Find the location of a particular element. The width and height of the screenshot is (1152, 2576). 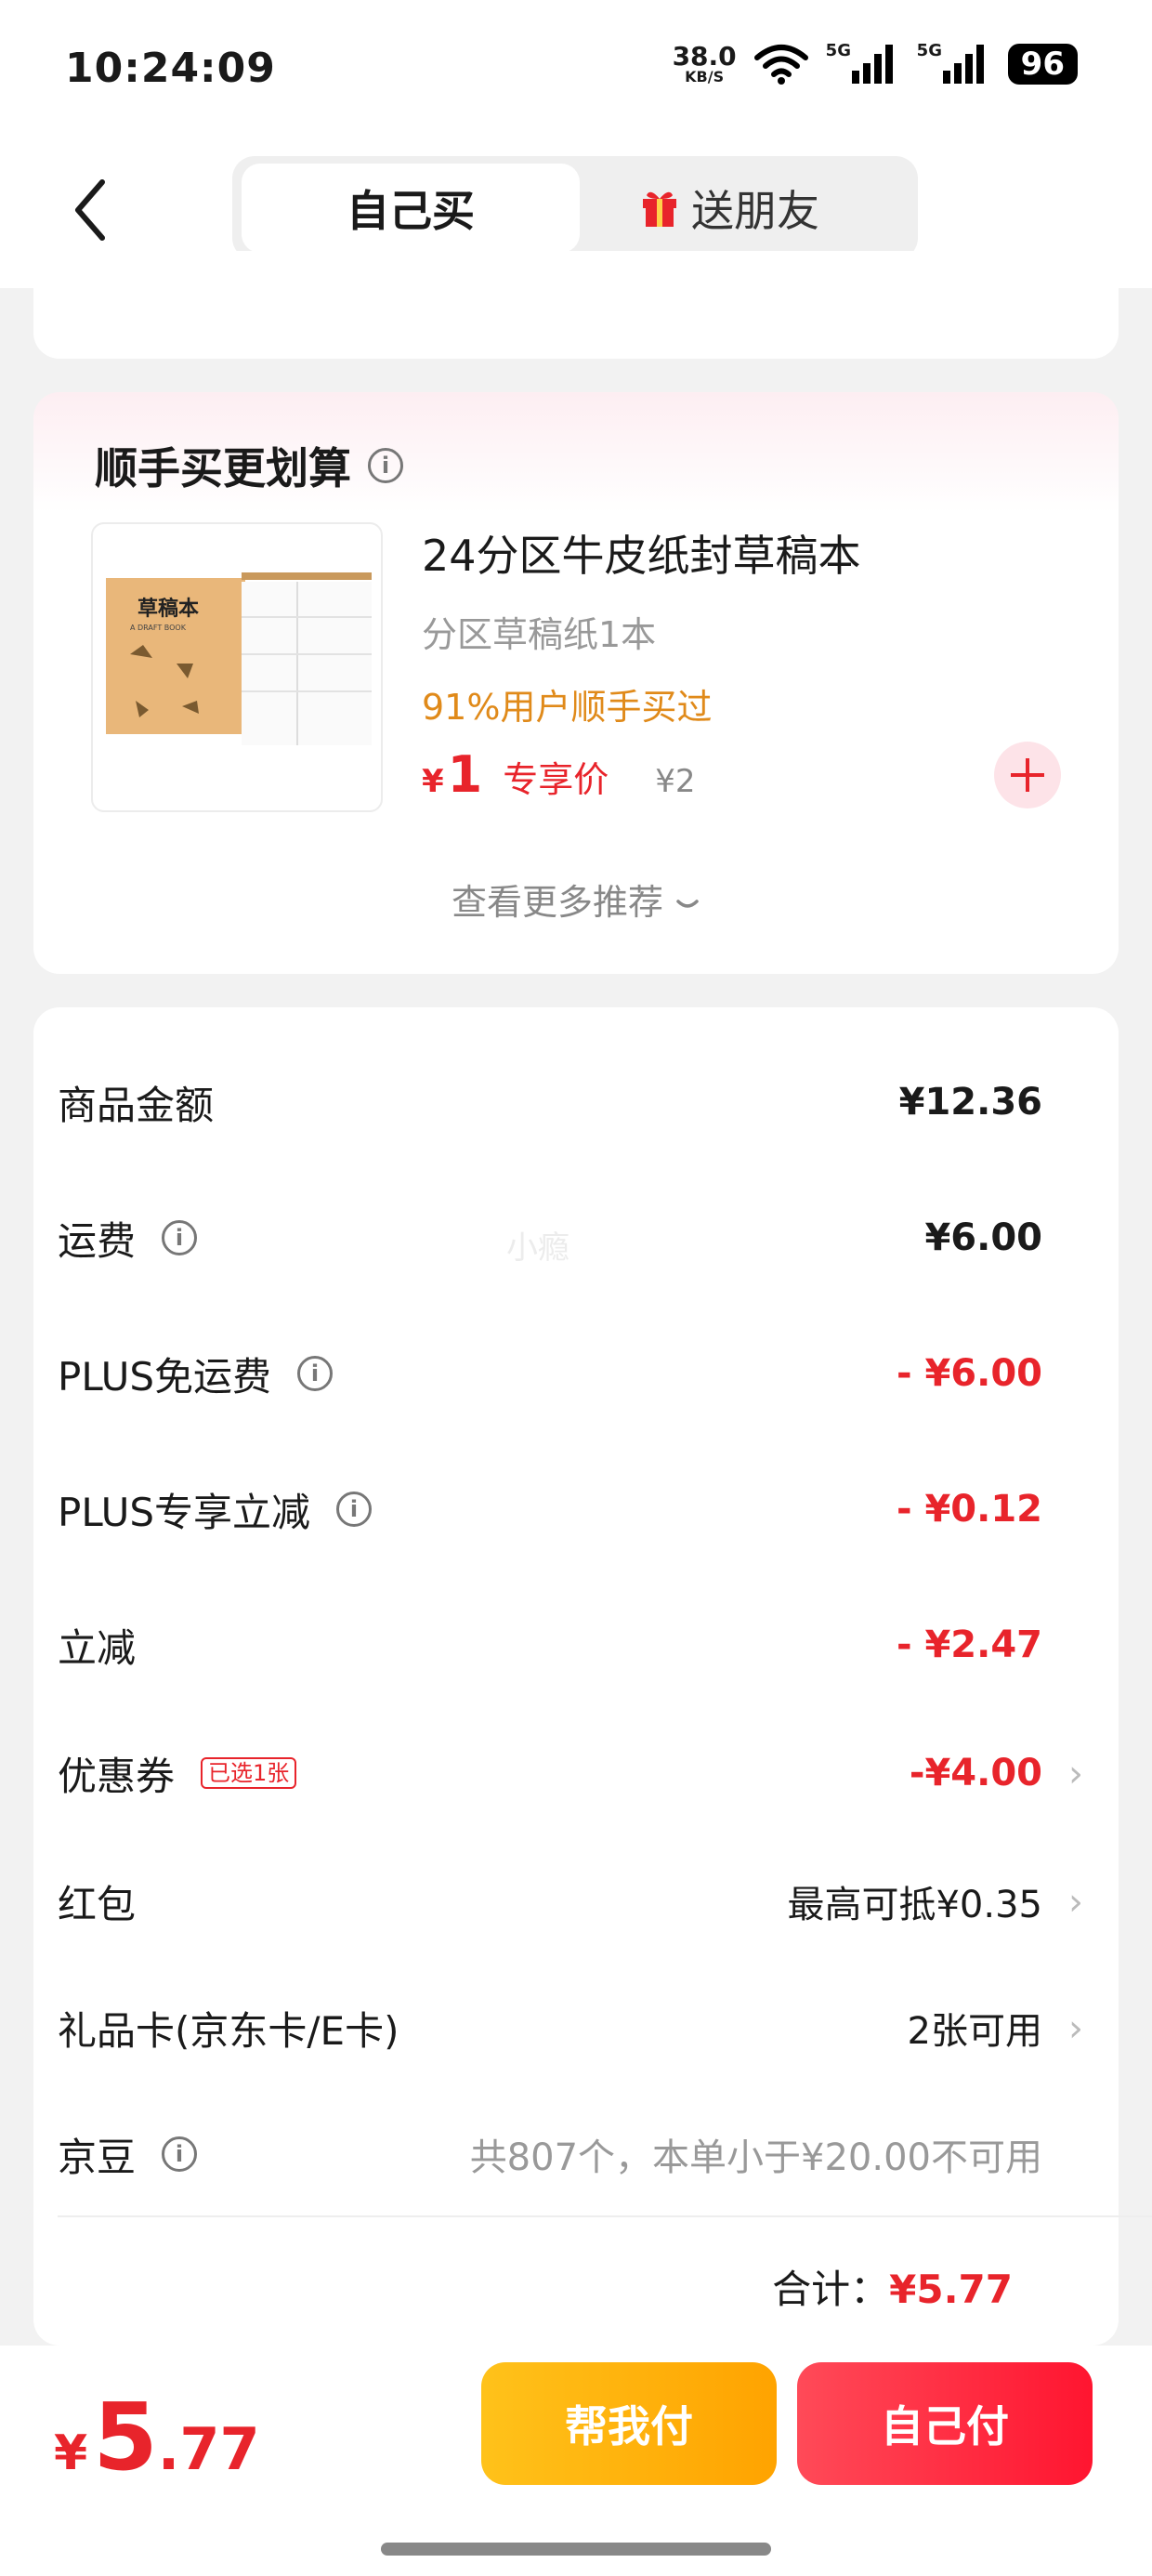

clock: 10:24:09 is located at coordinates (170, 68).